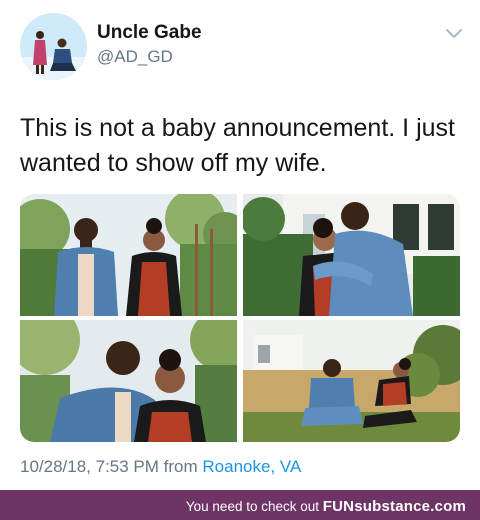 Image resolution: width=480 pixels, height=520 pixels. I want to click on profile-avatar, so click(53, 46).